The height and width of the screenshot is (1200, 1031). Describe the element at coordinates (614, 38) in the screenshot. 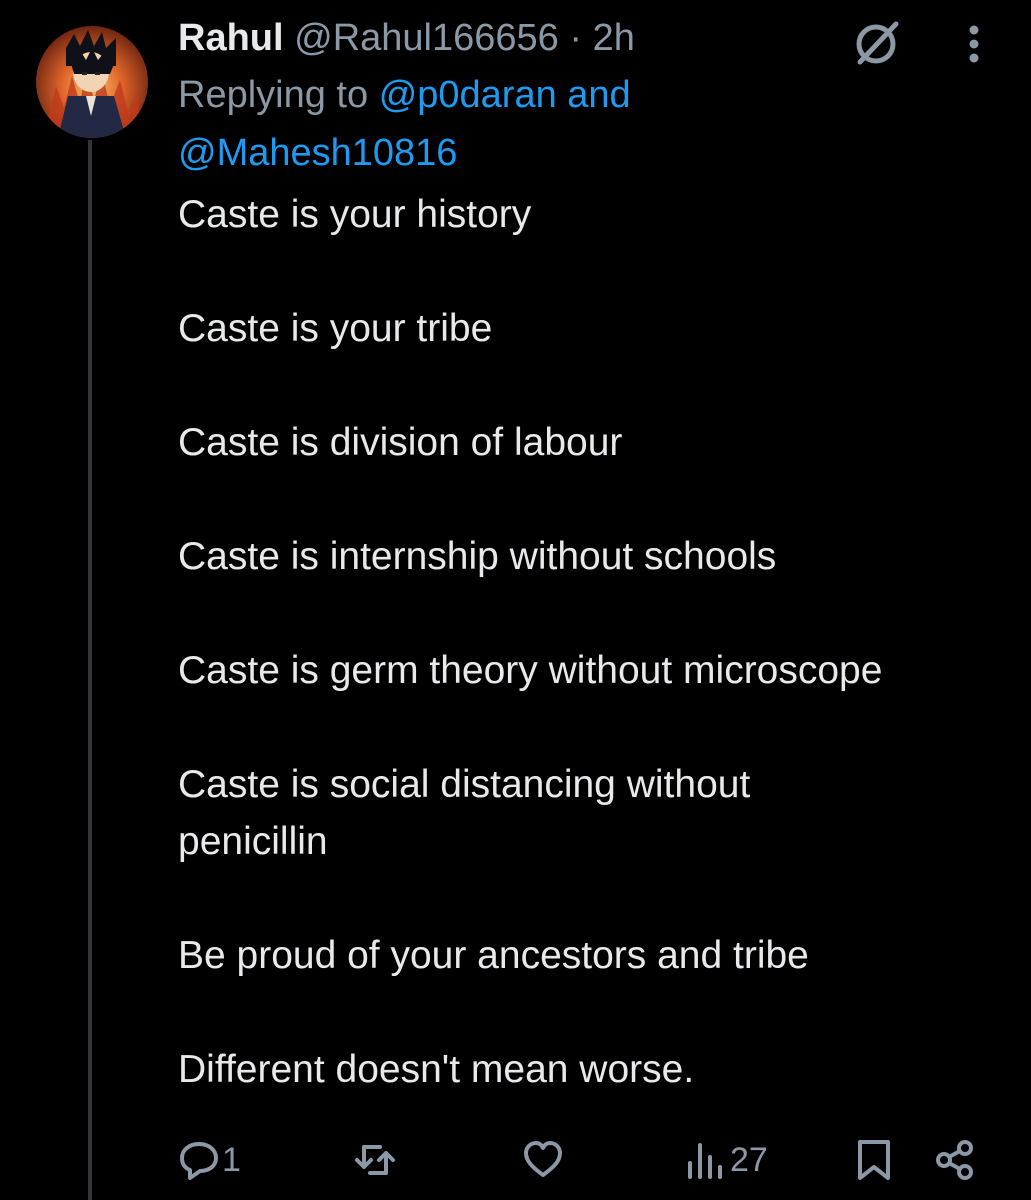

I see `timestamp: 2h` at that location.